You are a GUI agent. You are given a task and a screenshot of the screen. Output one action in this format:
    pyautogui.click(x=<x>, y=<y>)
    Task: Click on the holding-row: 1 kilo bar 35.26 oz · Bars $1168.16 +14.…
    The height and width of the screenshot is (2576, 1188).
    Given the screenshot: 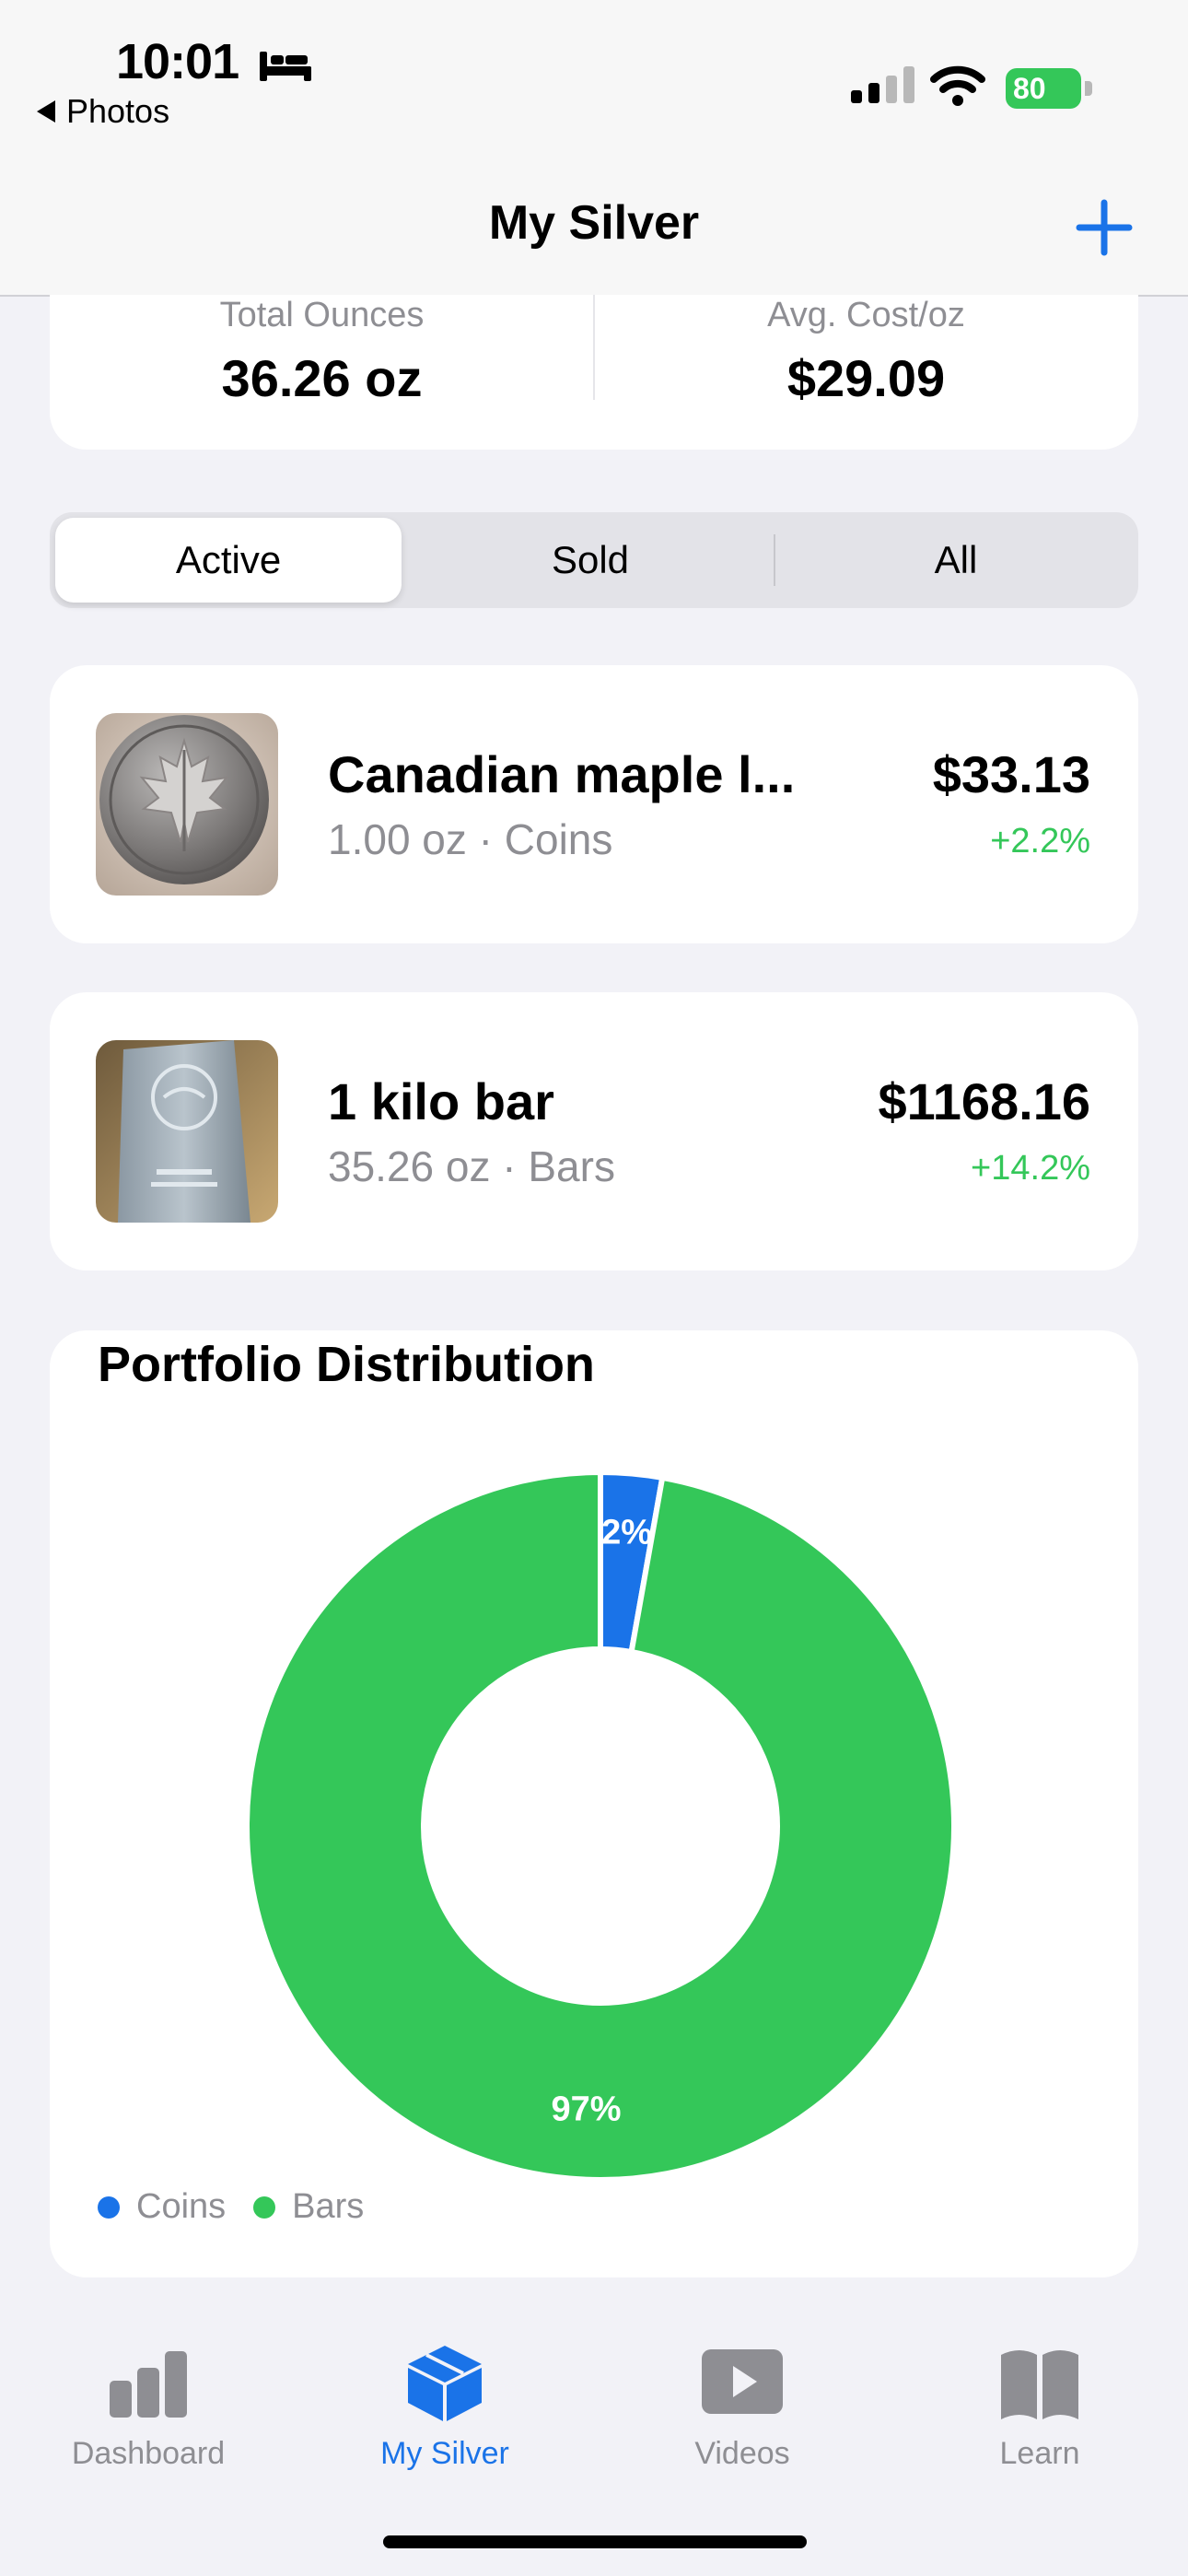 What is the action you would take?
    pyautogui.click(x=594, y=1131)
    